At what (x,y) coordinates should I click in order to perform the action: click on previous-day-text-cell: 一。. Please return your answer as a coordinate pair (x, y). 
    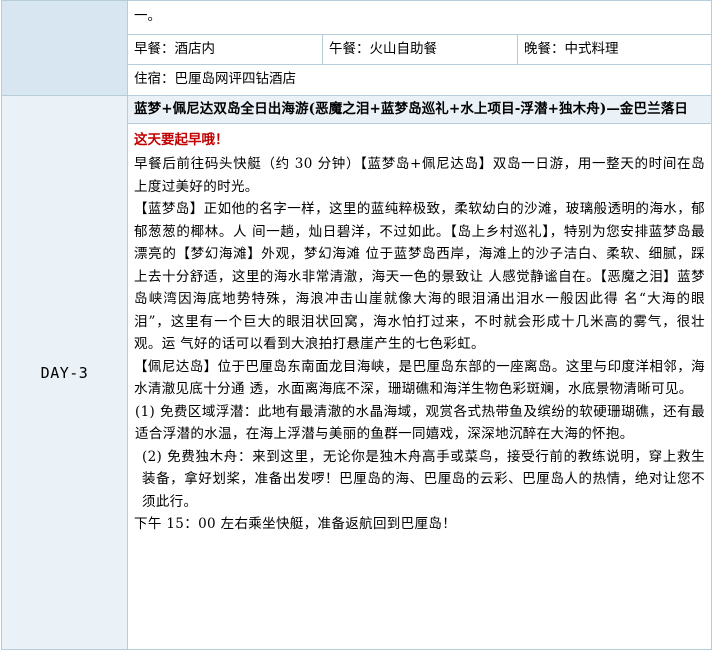
    Looking at the image, I should click on (419, 17).